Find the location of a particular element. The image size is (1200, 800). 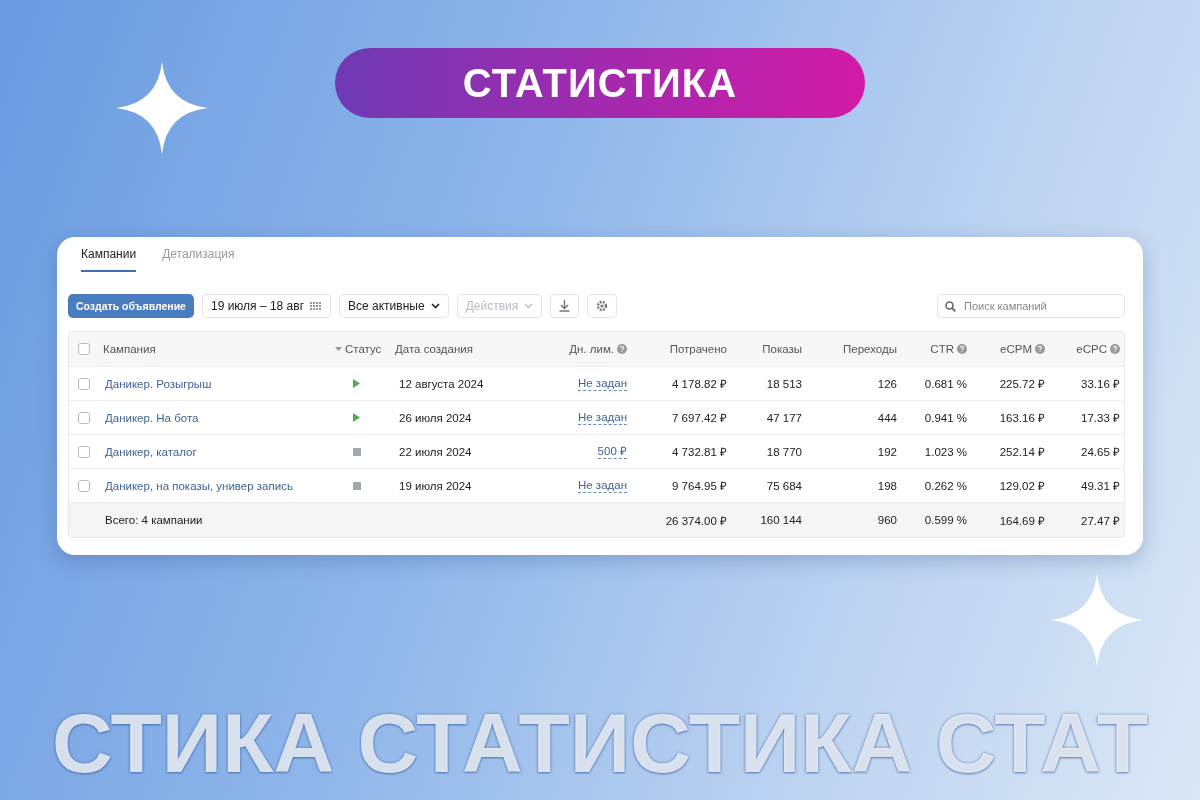

table-cell-text: 75 684 is located at coordinates (784, 485).